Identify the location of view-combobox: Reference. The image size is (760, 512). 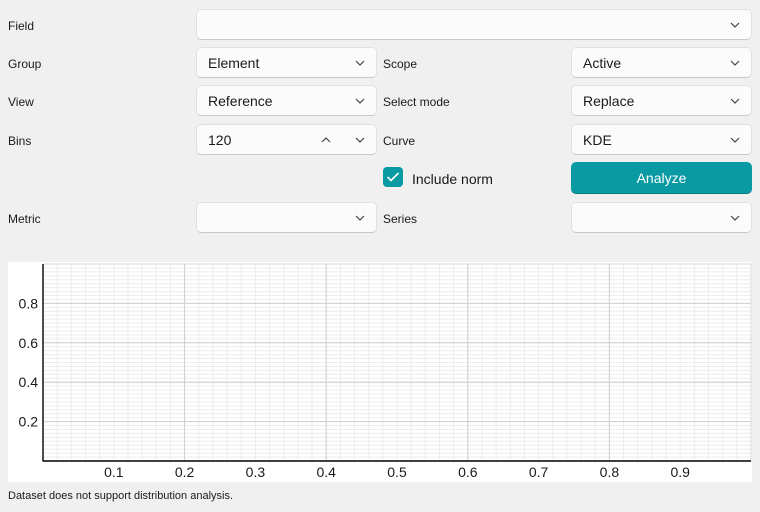
(286, 100).